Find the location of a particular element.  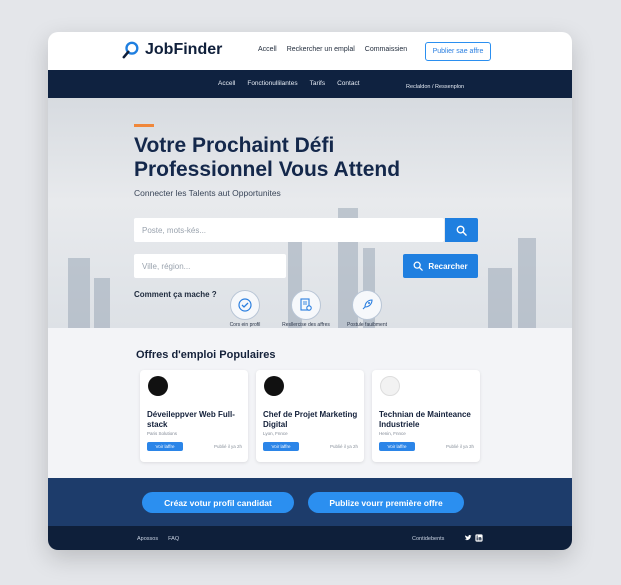

nav-home: Accell is located at coordinates (226, 83).